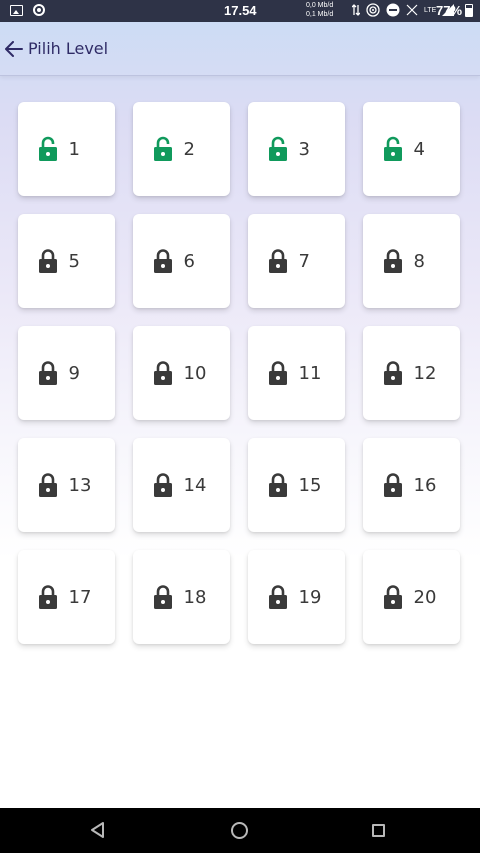 This screenshot has height=853, width=480. What do you see at coordinates (419, 149) in the screenshot?
I see `level-number: 4` at bounding box center [419, 149].